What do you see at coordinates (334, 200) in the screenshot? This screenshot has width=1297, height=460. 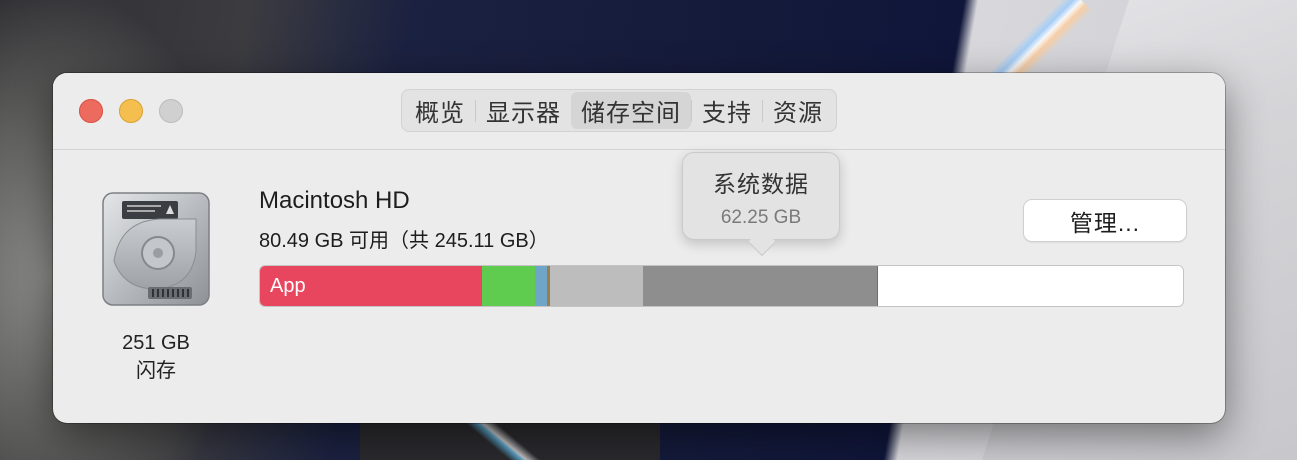 I see `volume-name: Macintosh HD` at bounding box center [334, 200].